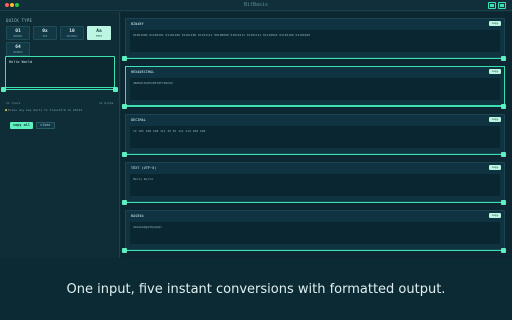  What do you see at coordinates (99, 36) in the screenshot?
I see `quick-type-label: TEXT` at bounding box center [99, 36].